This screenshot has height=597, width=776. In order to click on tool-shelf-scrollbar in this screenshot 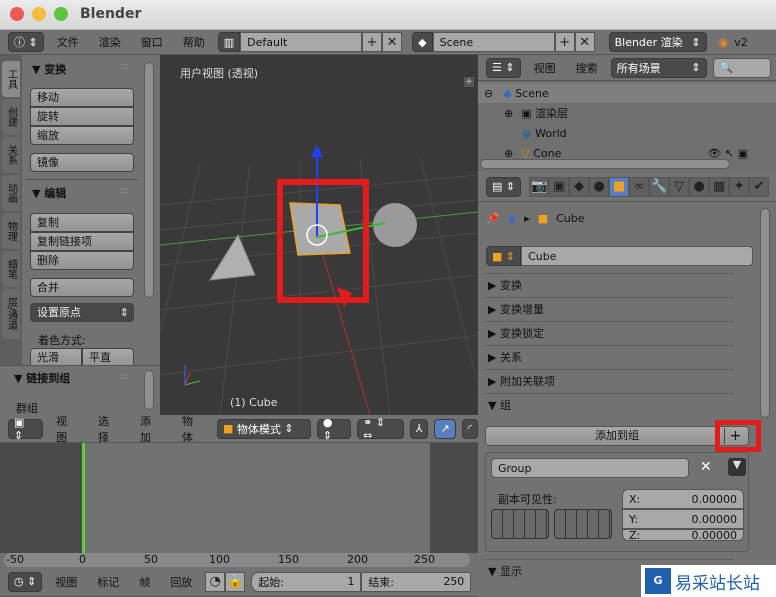, I will do `click(149, 180)`.